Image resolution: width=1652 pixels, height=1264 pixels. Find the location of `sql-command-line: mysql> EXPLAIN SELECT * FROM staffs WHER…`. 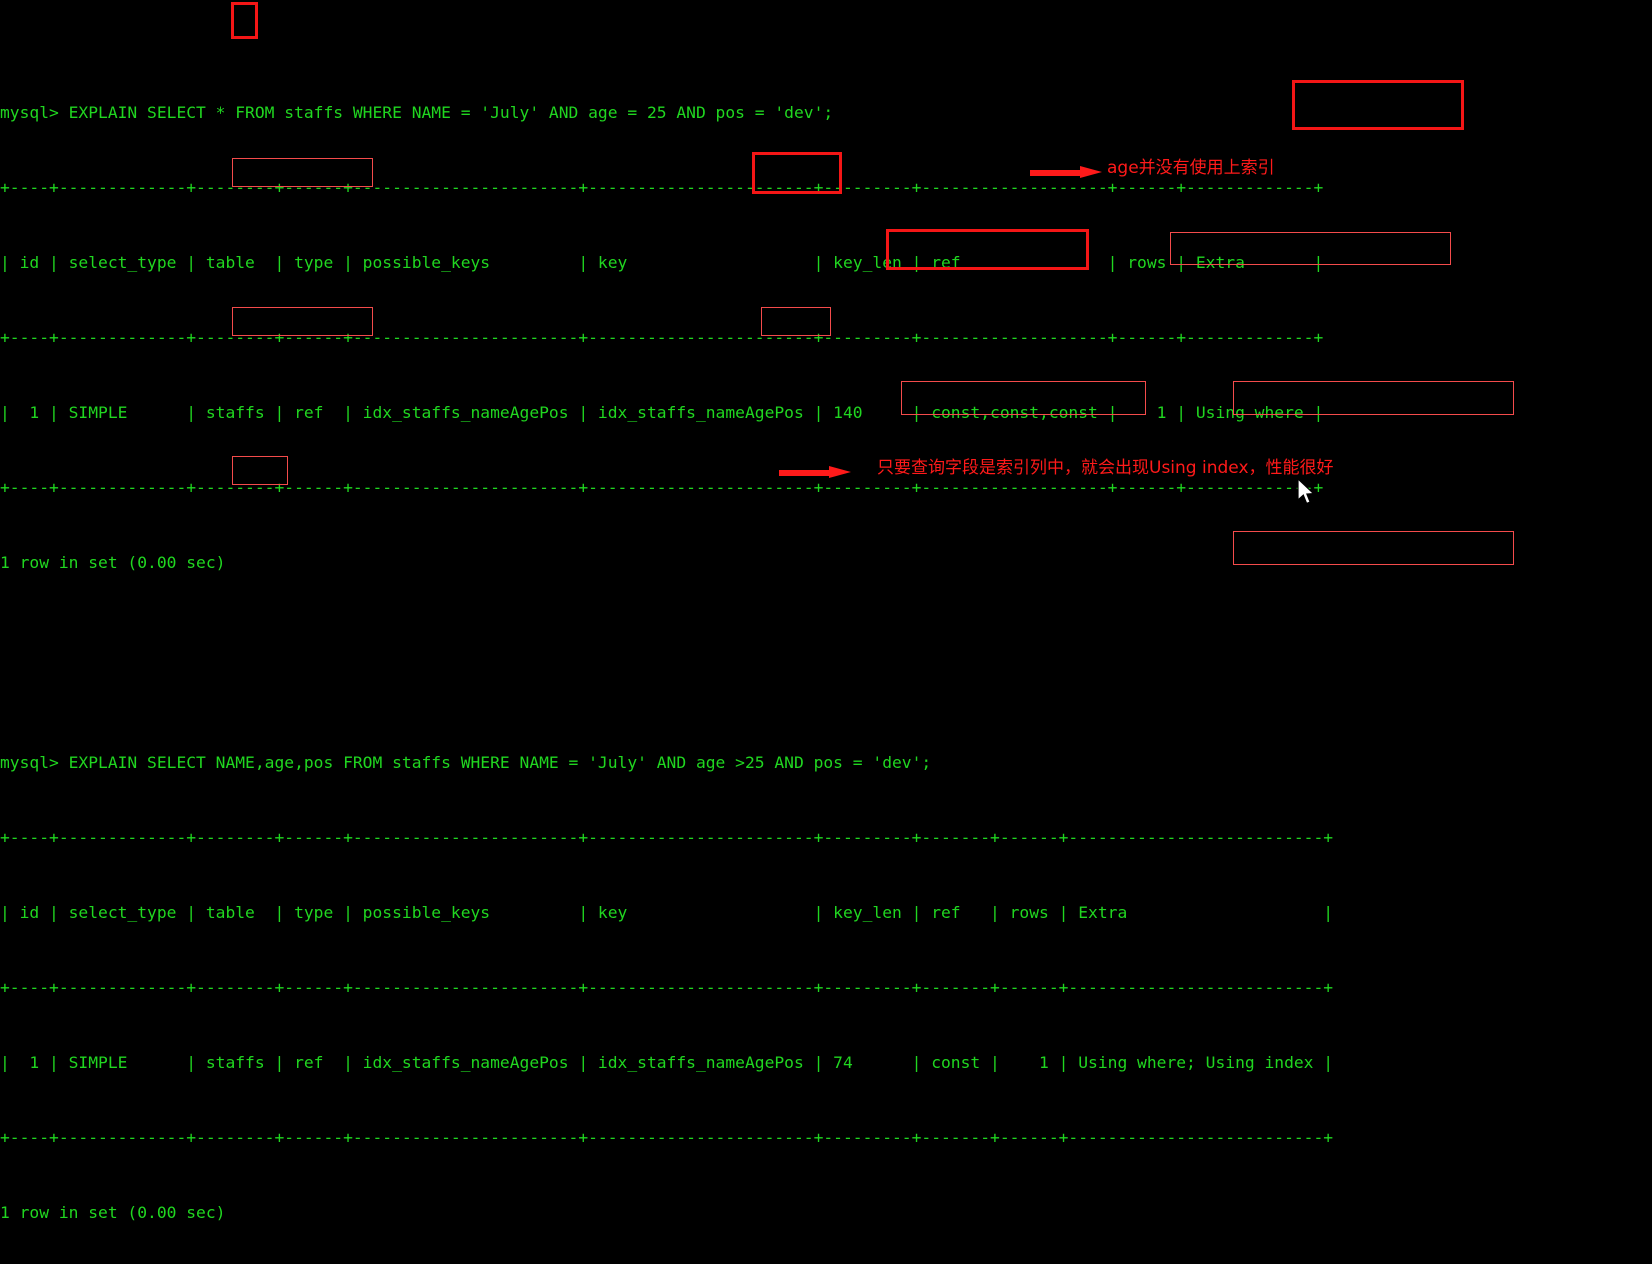

sql-command-line: mysql> EXPLAIN SELECT * FROM staffs WHER… is located at coordinates (417, 112).